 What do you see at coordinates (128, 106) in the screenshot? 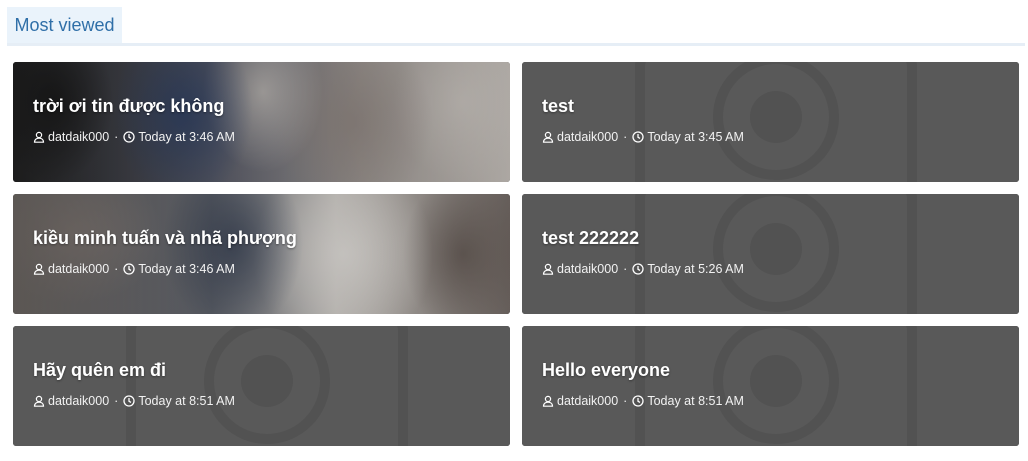
I see `card-title: trời ơi tin được không` at bounding box center [128, 106].